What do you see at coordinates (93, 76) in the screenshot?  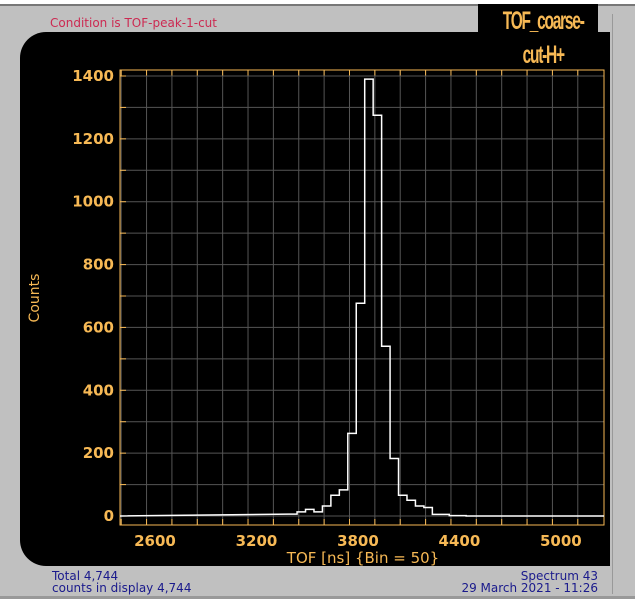 I see `y-tick-label: 1400` at bounding box center [93, 76].